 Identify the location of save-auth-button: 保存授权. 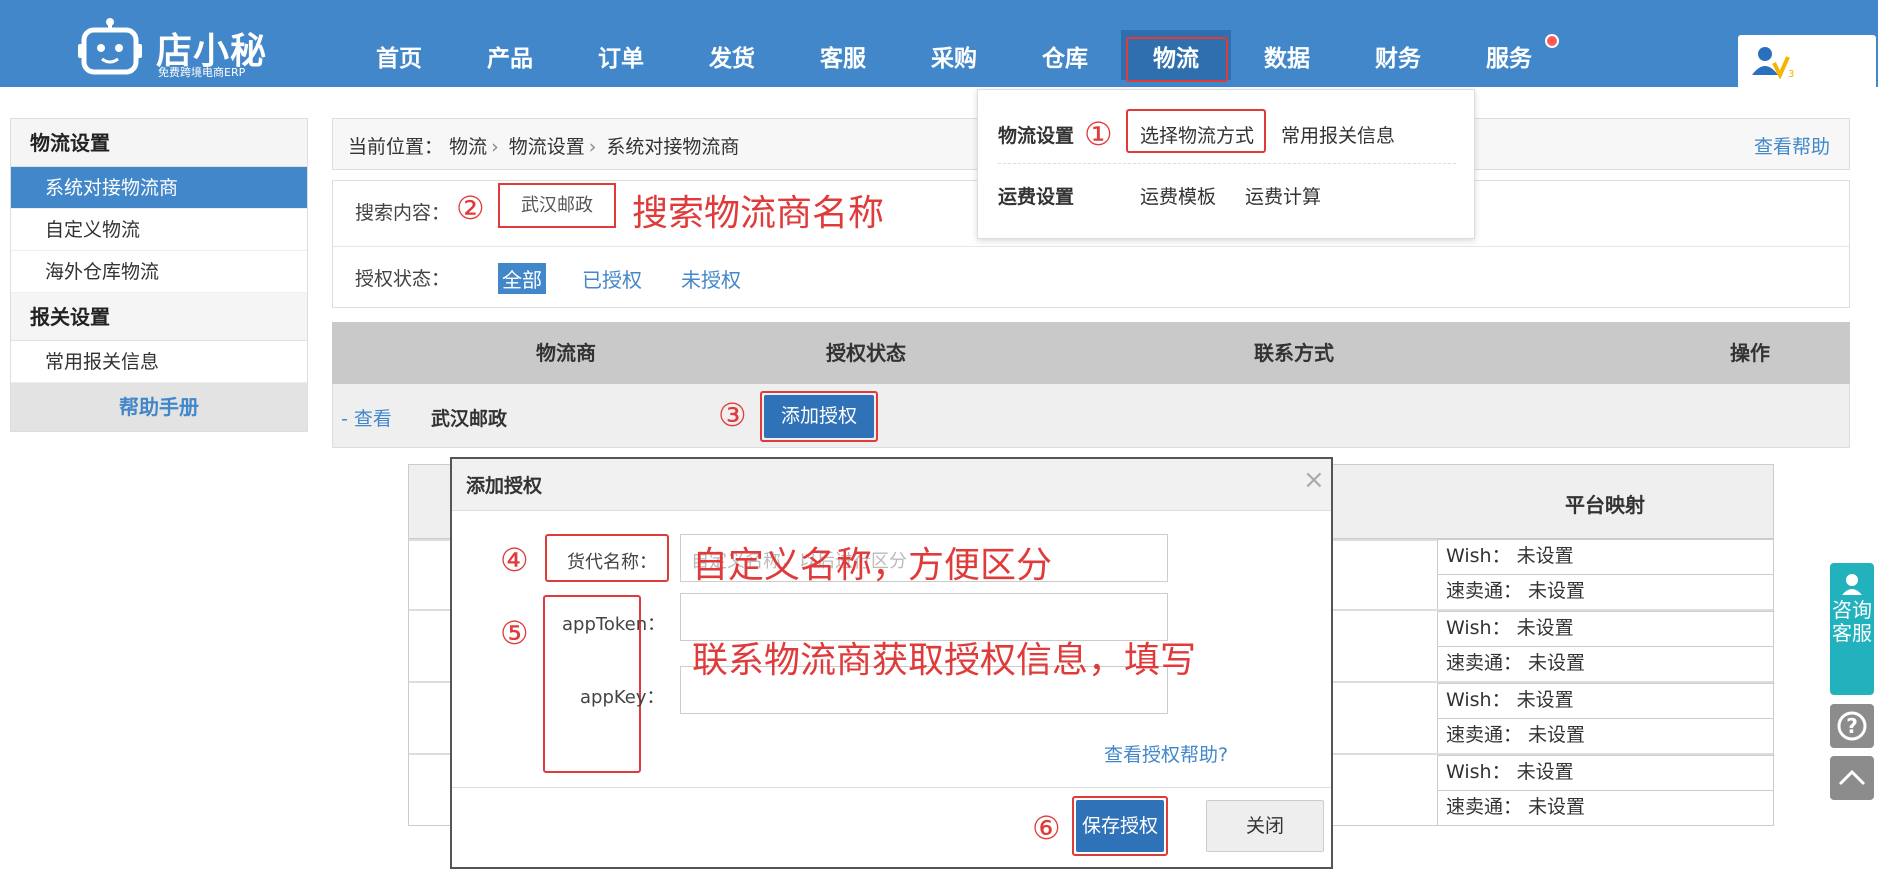
(1120, 826).